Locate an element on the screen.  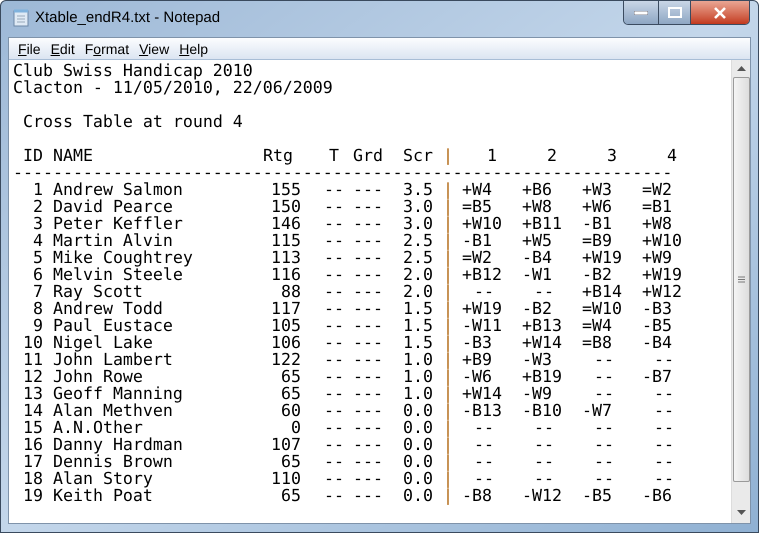
grip-icon is located at coordinates (741, 279).